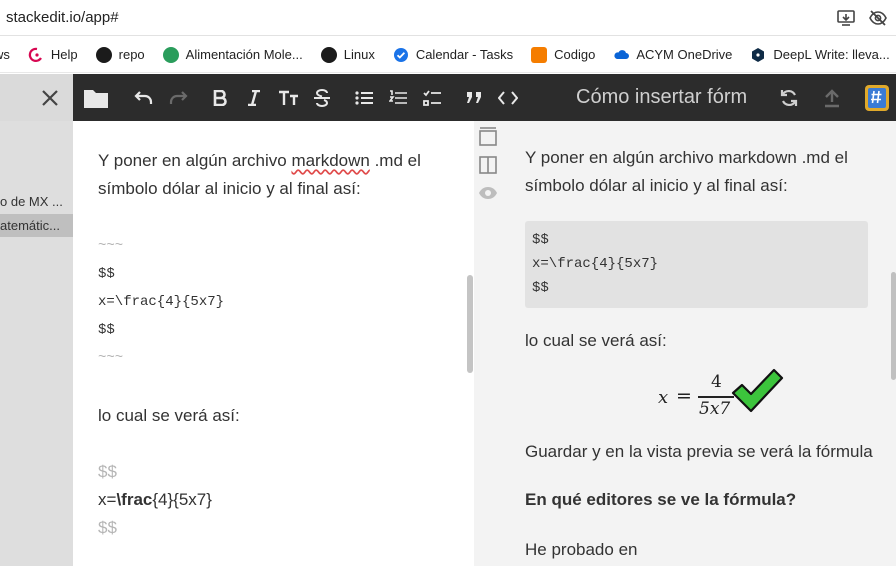 The height and width of the screenshot is (566, 896). I want to click on checklist-icon, so click(432, 97).